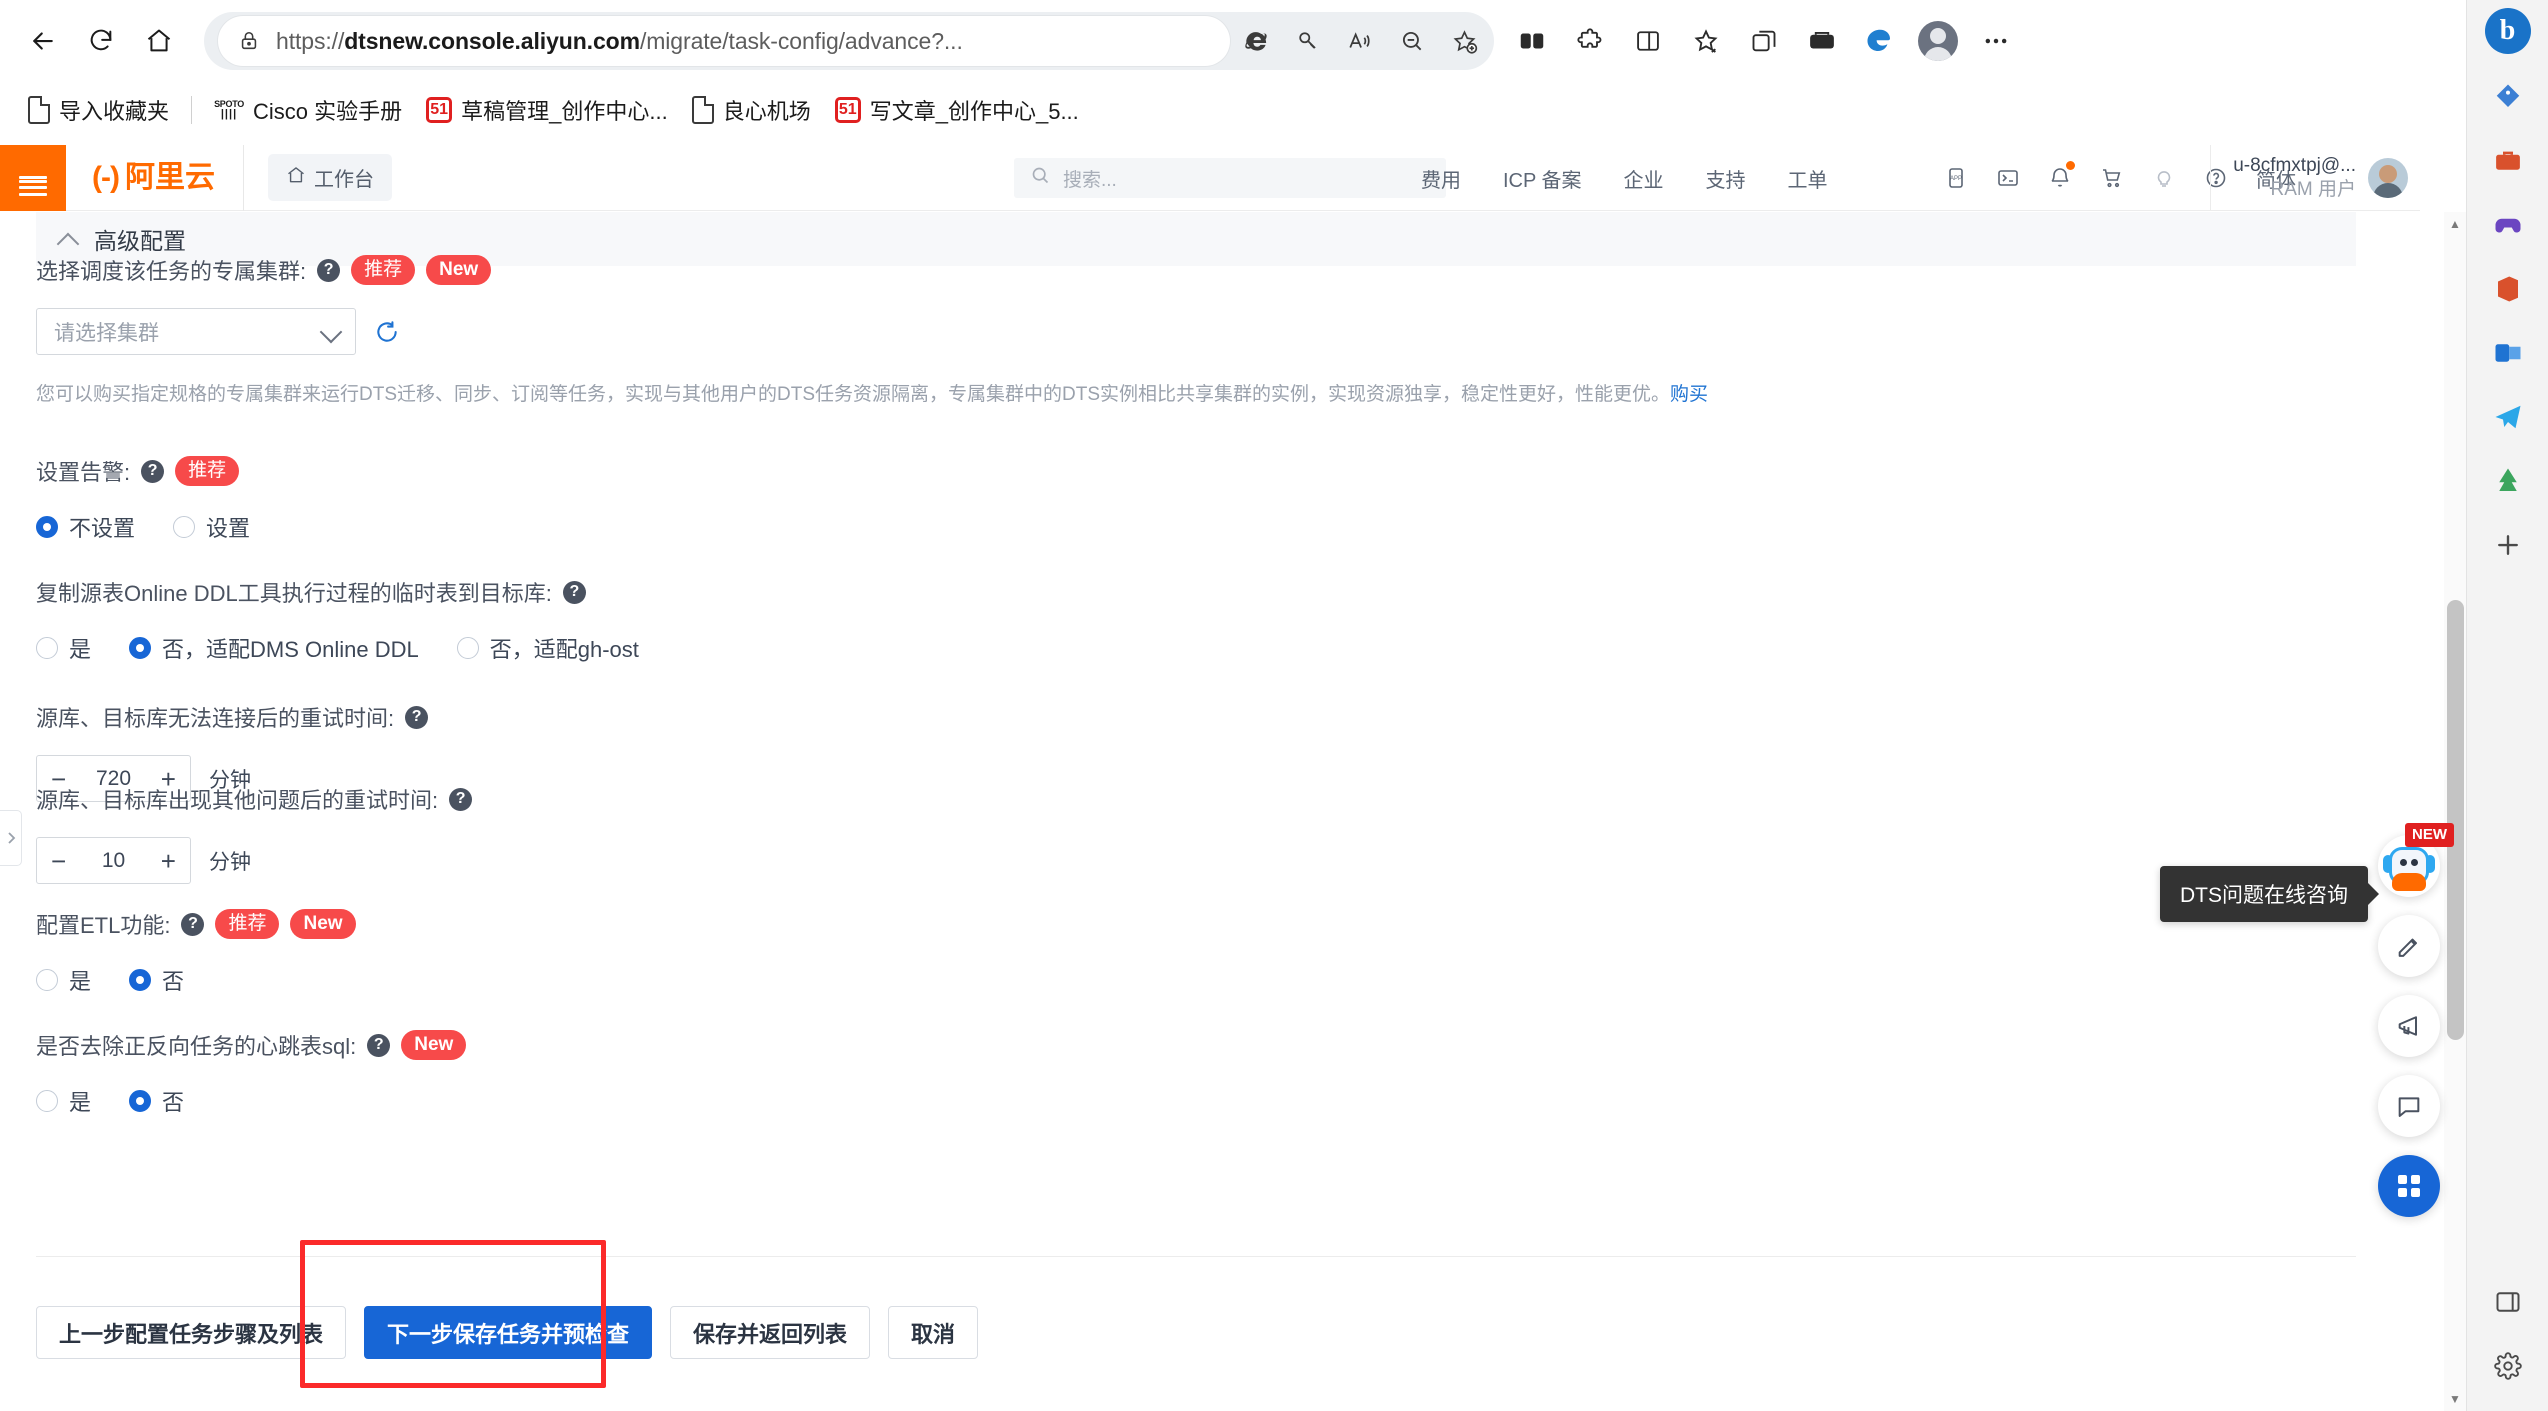  What do you see at coordinates (2455, 224) in the screenshot?
I see `scroll-up-arrow: ▲` at bounding box center [2455, 224].